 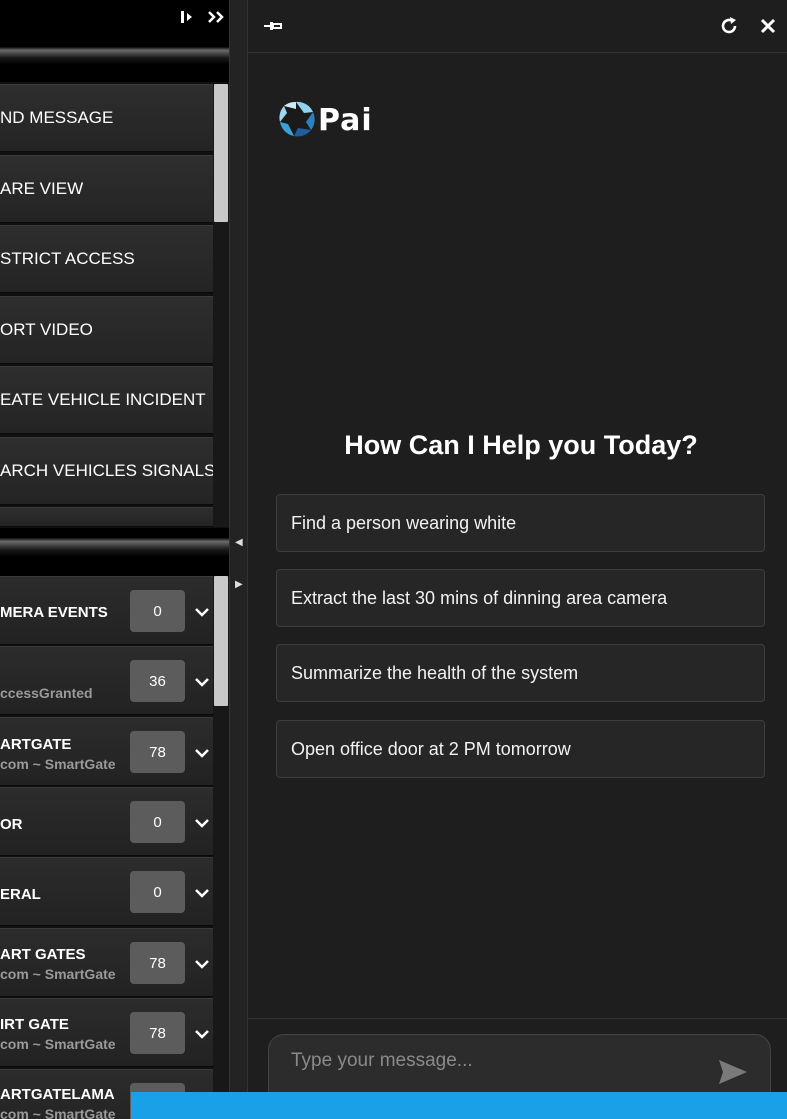 I want to click on menu-item-share-view: ARE VIEW, so click(x=106, y=189).